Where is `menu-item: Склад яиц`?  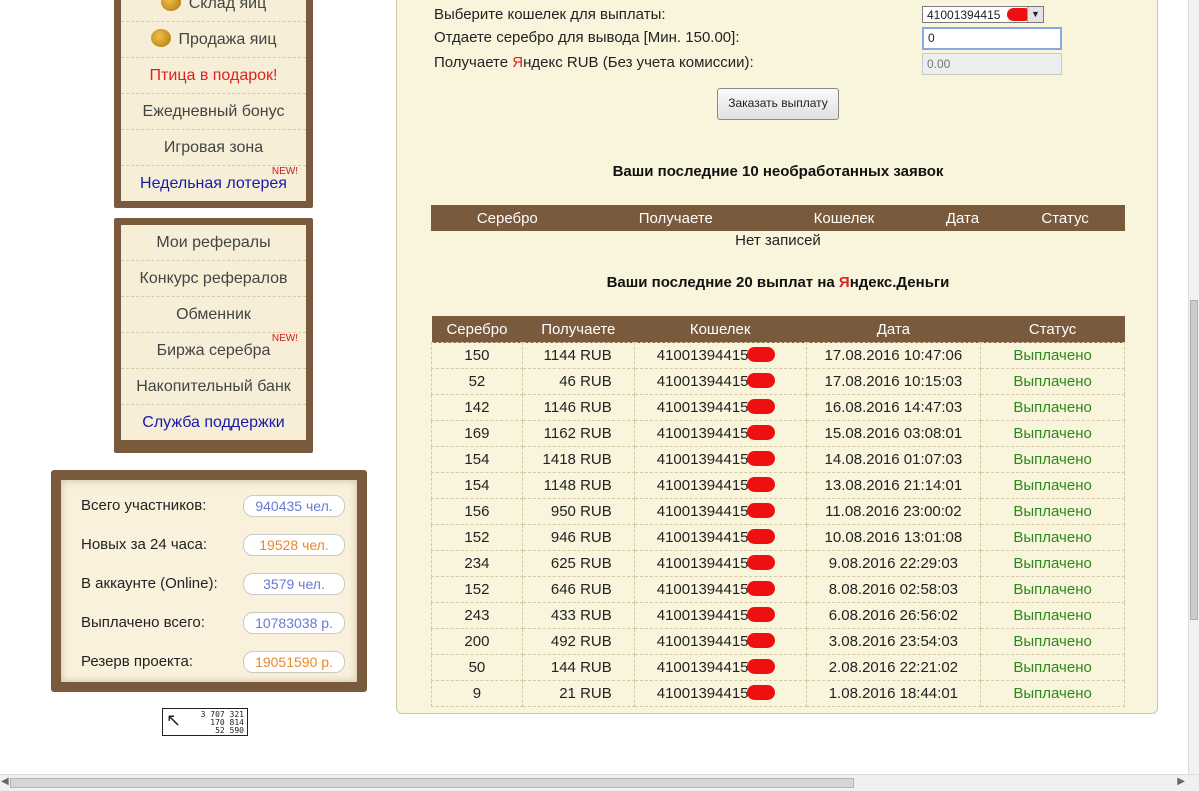
menu-item: Склад яиц is located at coordinates (213, 11).